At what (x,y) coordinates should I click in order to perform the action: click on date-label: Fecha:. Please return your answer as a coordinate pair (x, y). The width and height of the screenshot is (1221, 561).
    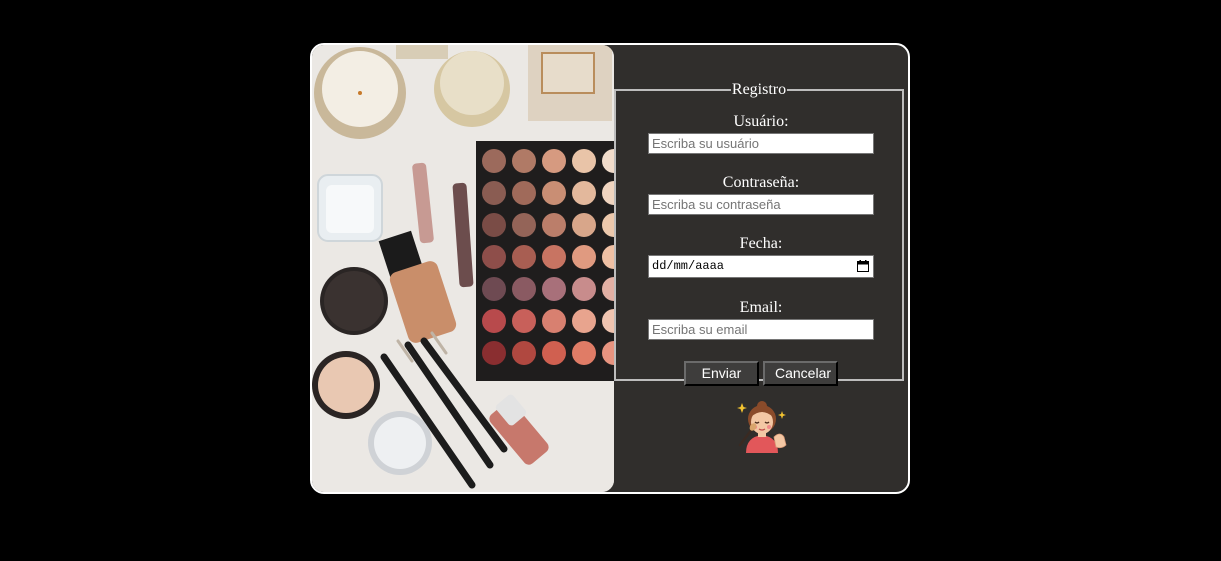
    Looking at the image, I should click on (761, 243).